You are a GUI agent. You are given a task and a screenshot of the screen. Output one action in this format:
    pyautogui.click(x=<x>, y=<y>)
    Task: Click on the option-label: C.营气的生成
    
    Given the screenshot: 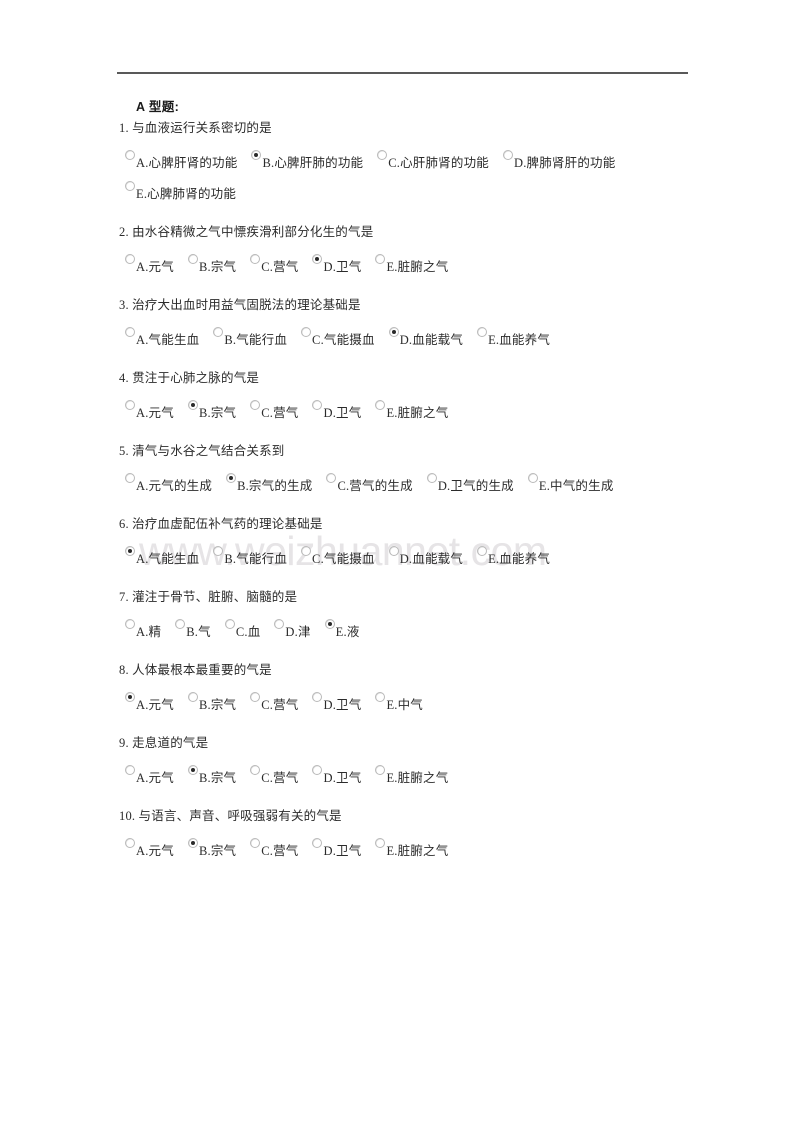 What is the action you would take?
    pyautogui.click(x=374, y=486)
    